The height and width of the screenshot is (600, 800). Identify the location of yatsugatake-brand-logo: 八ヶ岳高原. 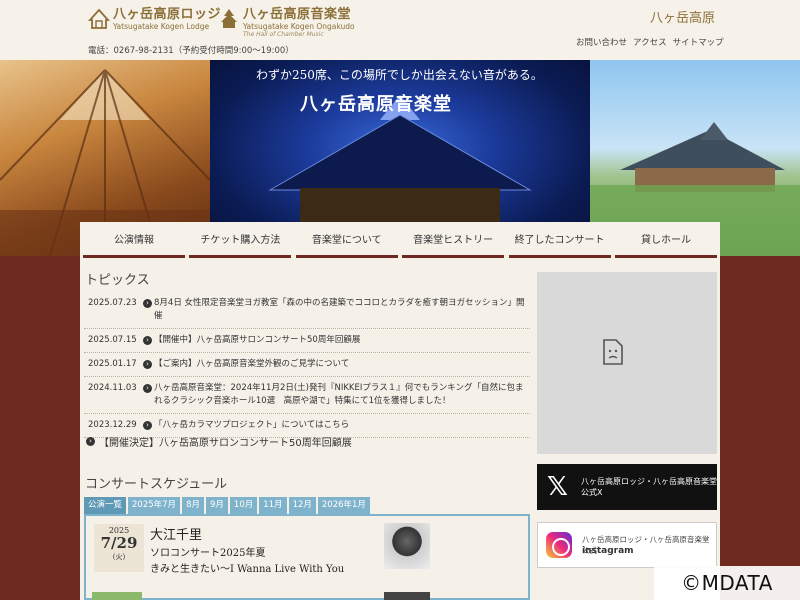
(682, 17).